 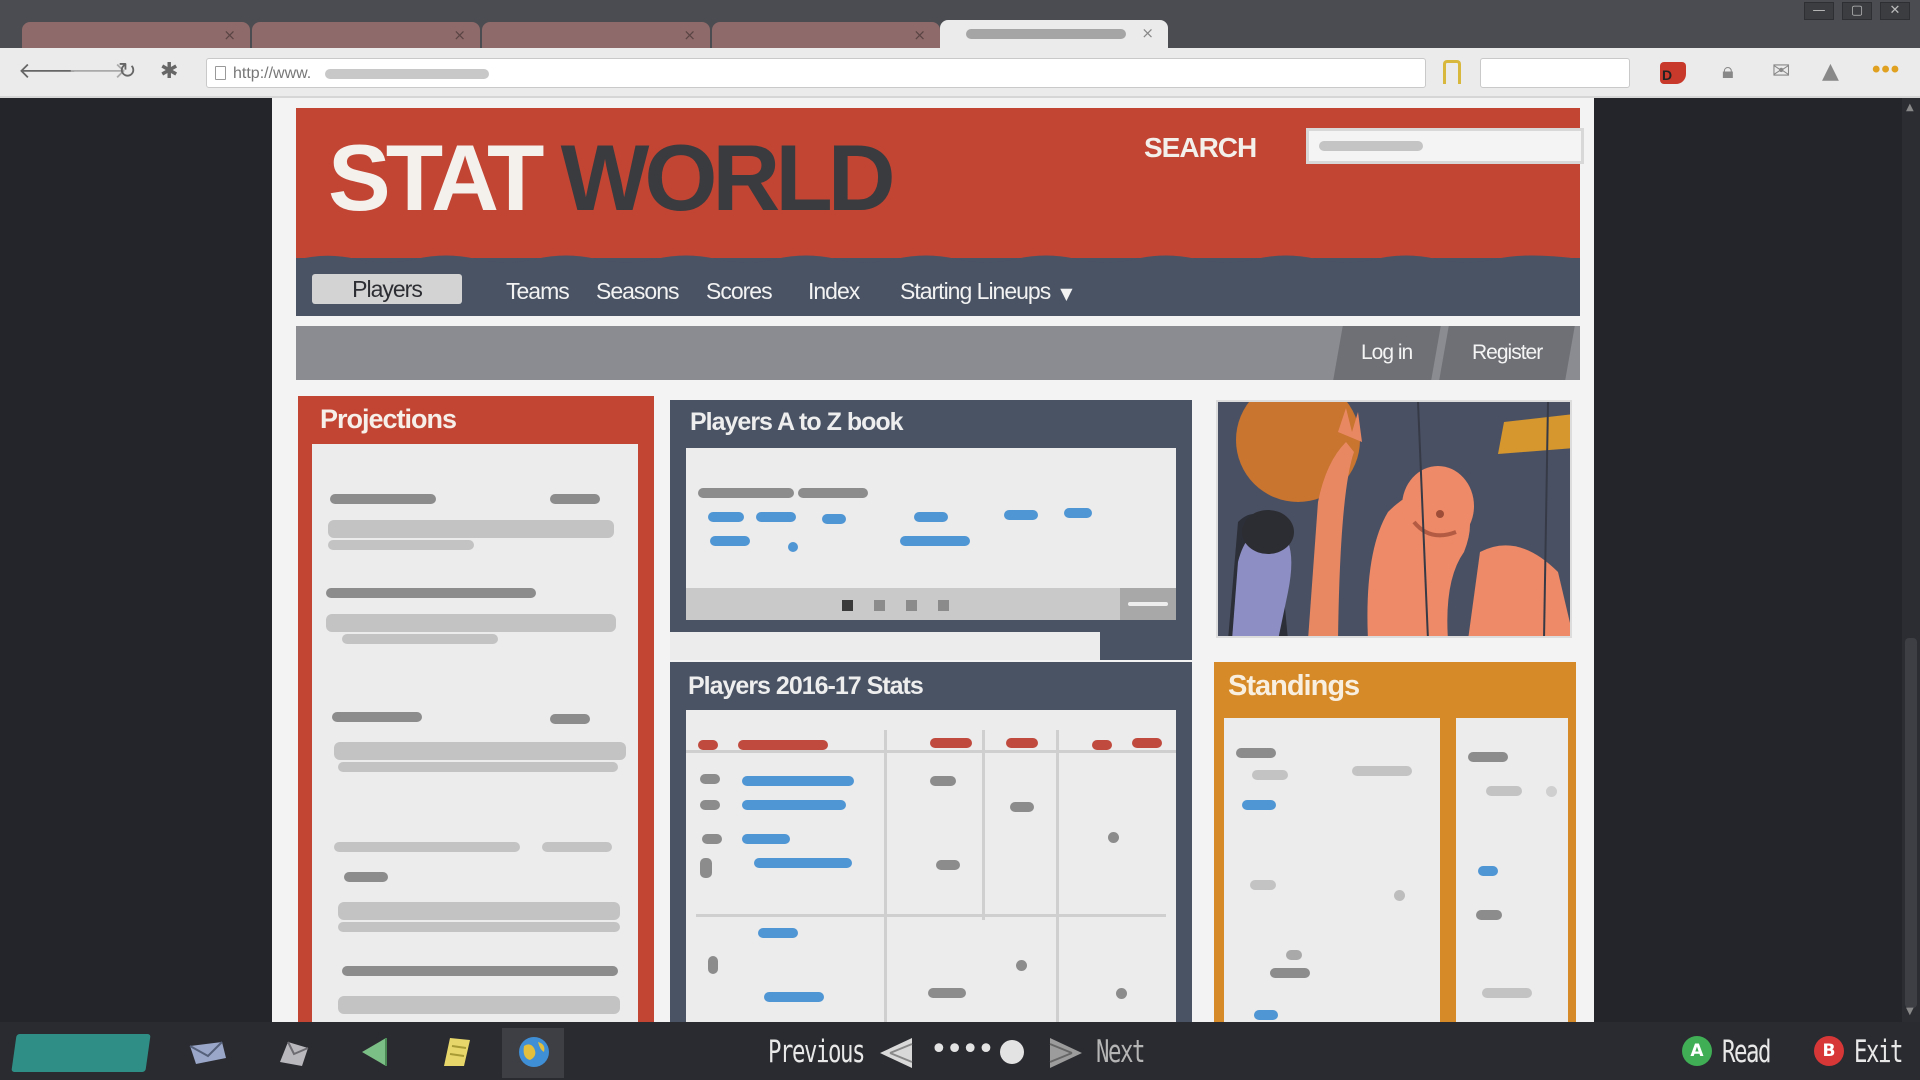 What do you see at coordinates (1555, 73) in the screenshot?
I see `browser-search-box` at bounding box center [1555, 73].